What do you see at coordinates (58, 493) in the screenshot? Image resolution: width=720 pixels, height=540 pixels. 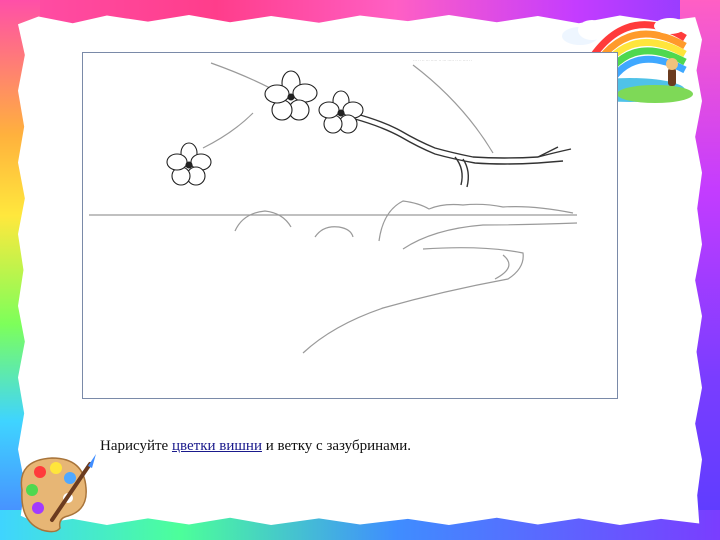 I see `paint-palette-icon` at bounding box center [58, 493].